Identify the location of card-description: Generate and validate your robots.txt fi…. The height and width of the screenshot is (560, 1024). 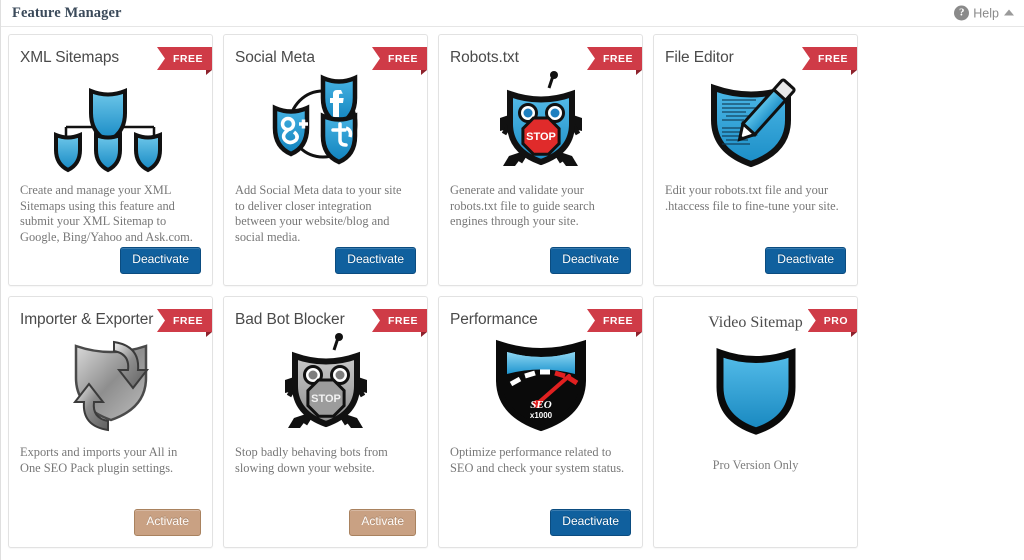
(522, 206).